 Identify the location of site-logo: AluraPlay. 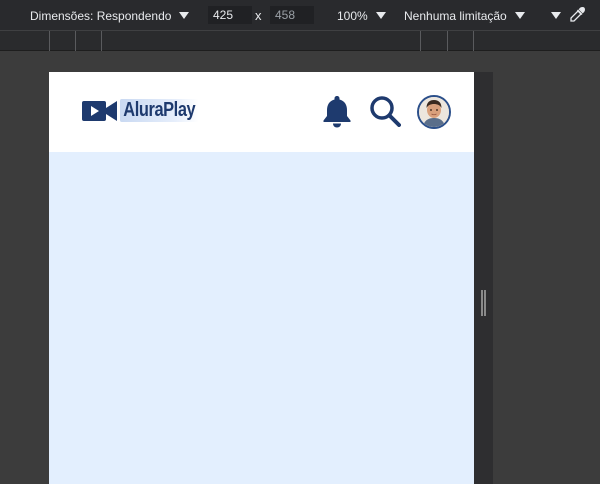
(149, 110).